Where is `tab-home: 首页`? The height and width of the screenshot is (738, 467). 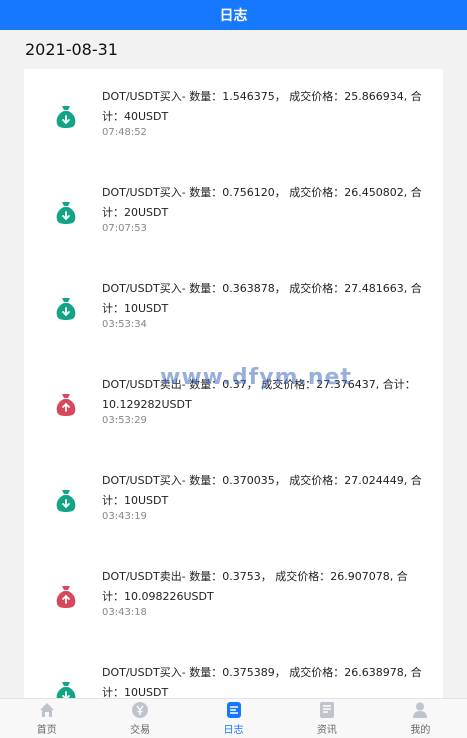 tab-home: 首页 is located at coordinates (46, 718).